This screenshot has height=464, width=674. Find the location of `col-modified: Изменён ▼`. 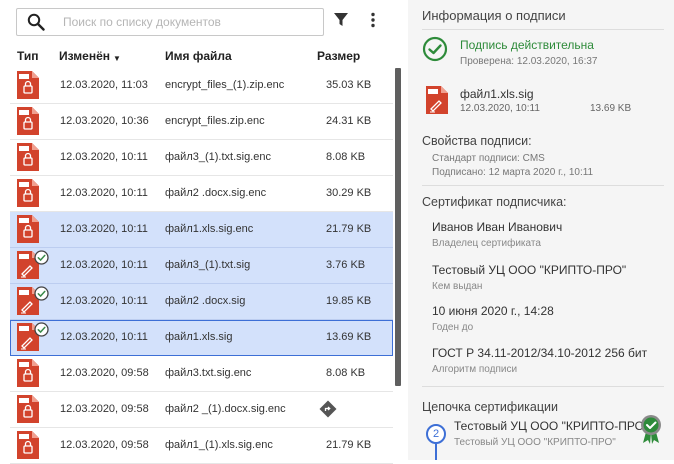

col-modified: Изменён ▼ is located at coordinates (90, 56).